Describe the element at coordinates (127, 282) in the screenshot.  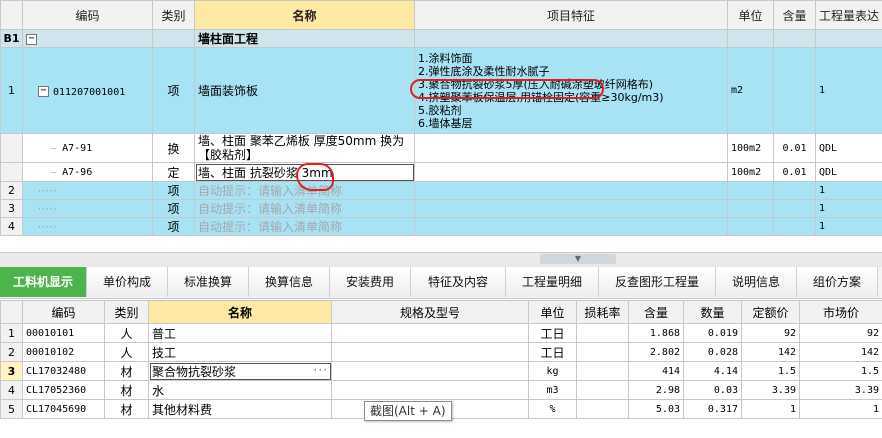
I see `tab-unit-price-composition: 单价构成` at that location.